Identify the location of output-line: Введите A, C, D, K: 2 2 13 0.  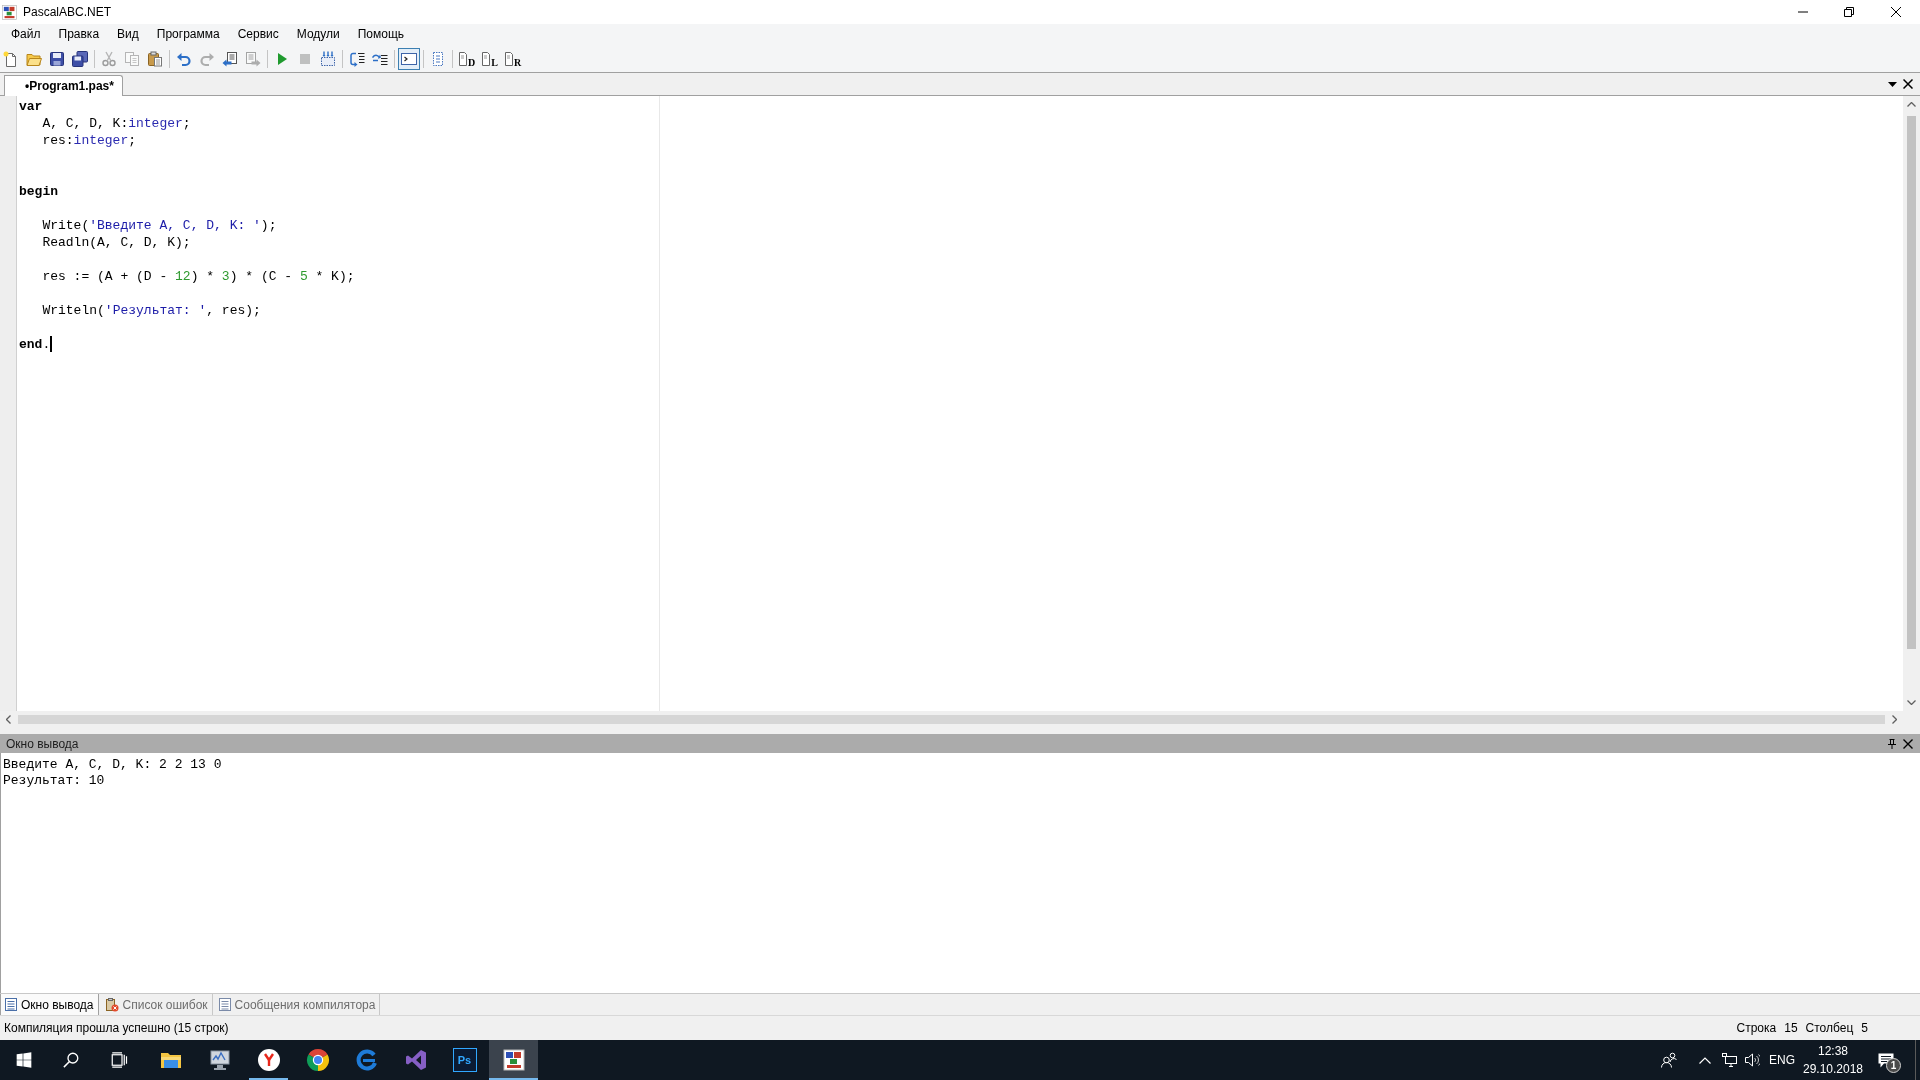
(112, 764).